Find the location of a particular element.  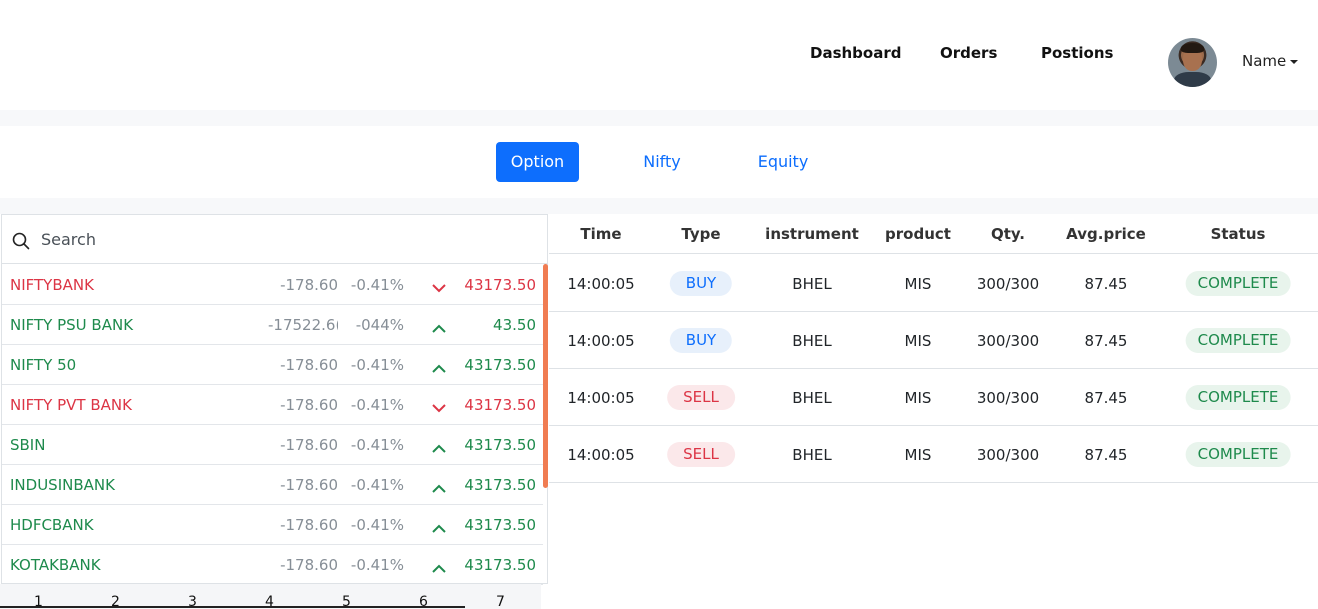

nav-orders-link: Orders is located at coordinates (968, 53).